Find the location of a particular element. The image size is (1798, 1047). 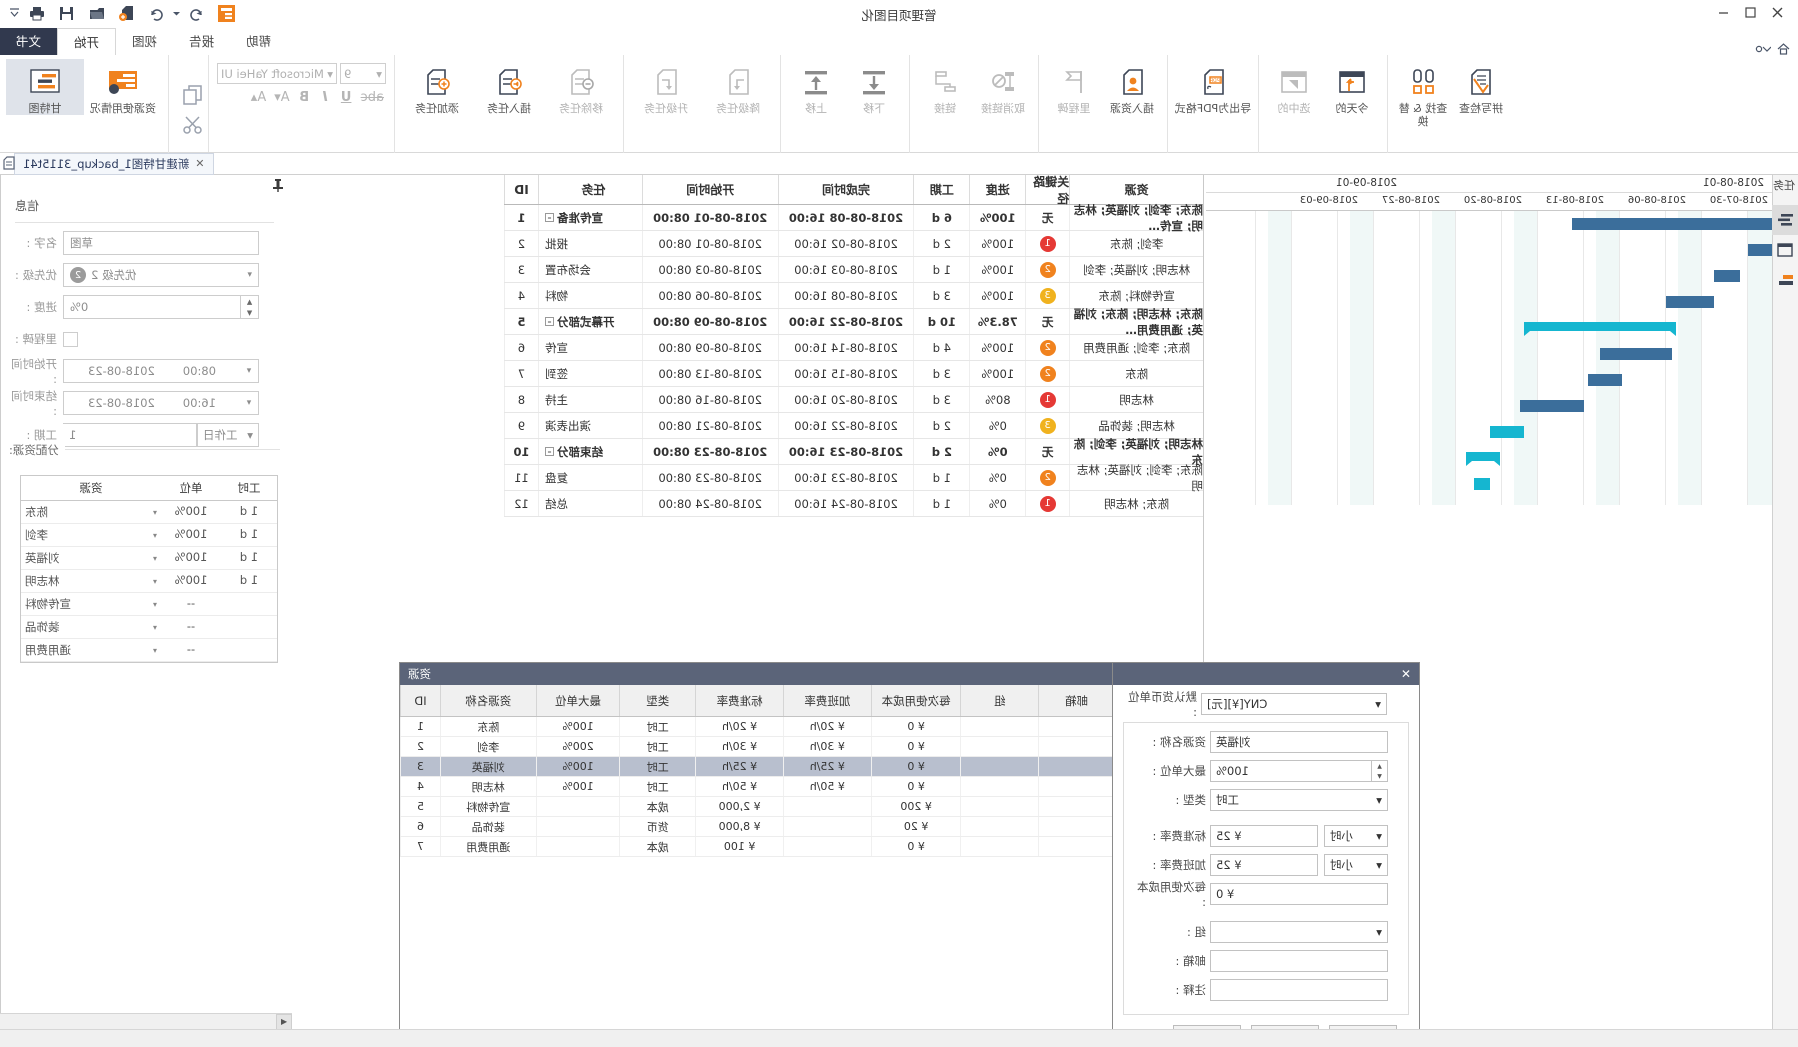

list-item: 1 d 100% ▾ 林志明 is located at coordinates (149, 581).